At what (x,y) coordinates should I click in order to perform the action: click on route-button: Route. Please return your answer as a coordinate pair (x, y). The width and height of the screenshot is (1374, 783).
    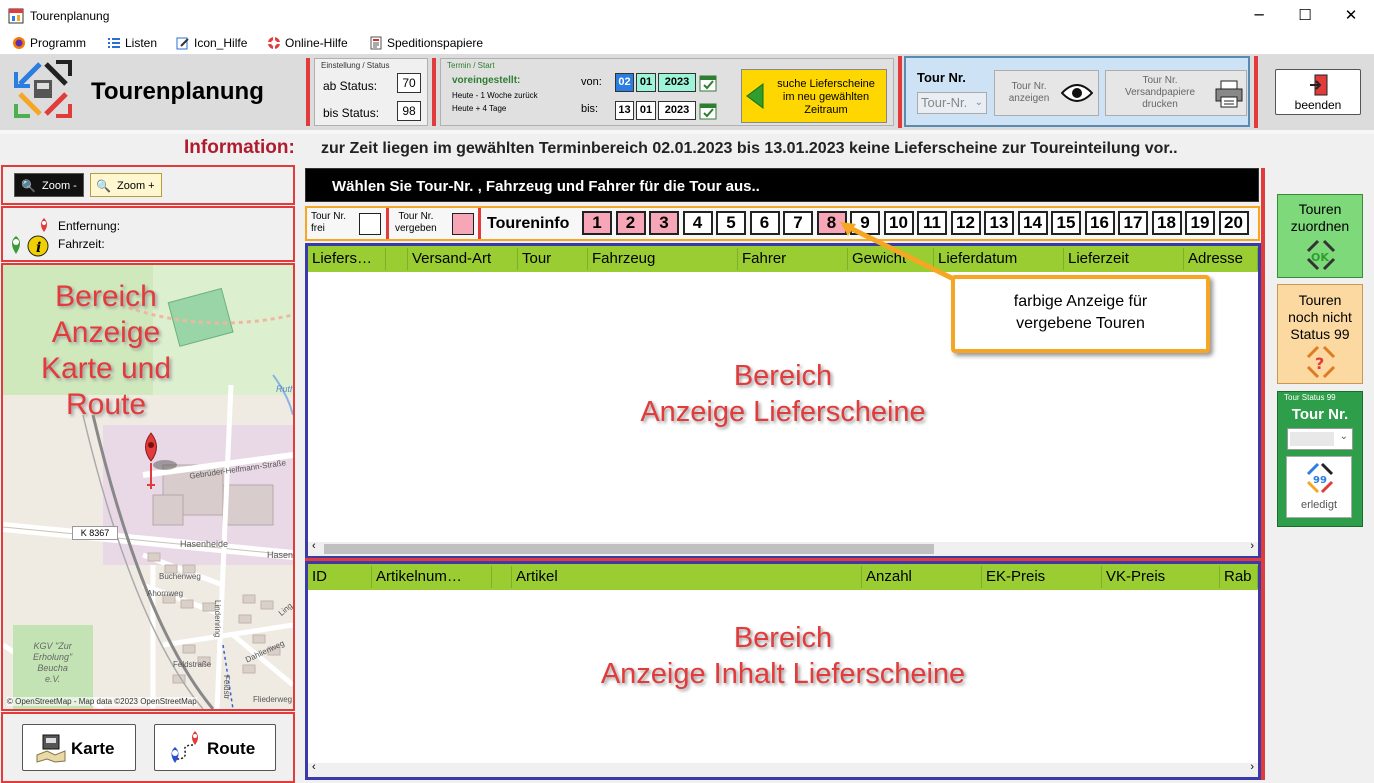
    Looking at the image, I should click on (215, 747).